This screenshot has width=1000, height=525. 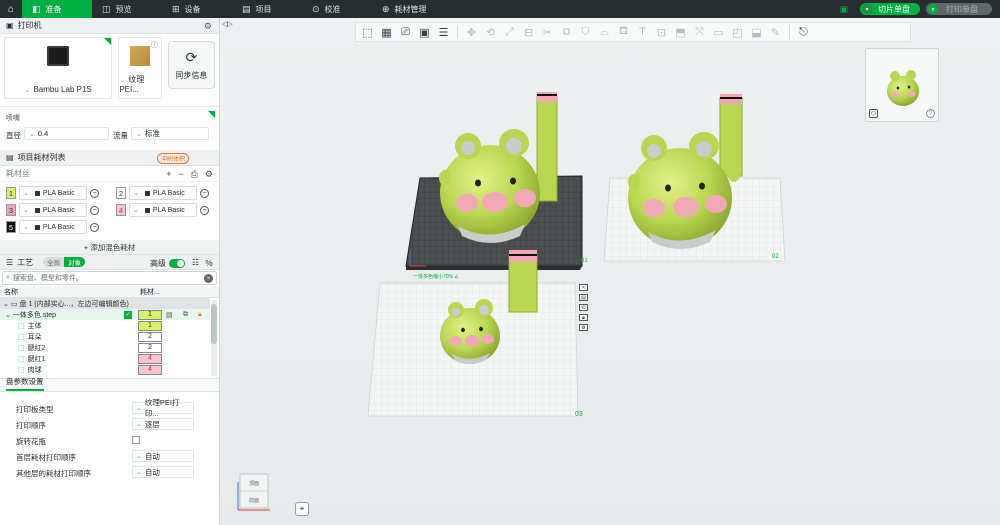 What do you see at coordinates (105, 358) in the screenshot?
I see `tree-row-part: ⬚ 腮红1 4` at bounding box center [105, 358].